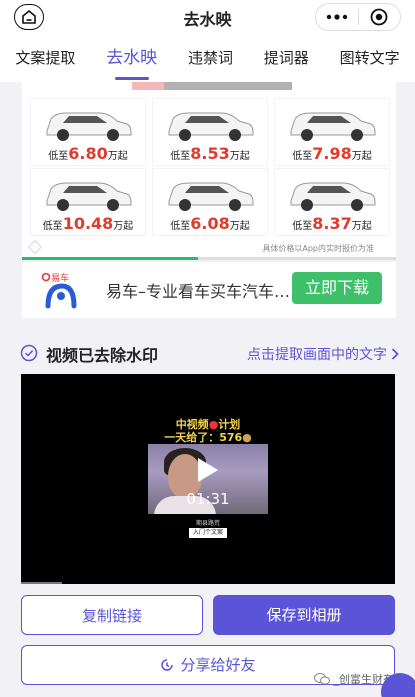 The height and width of the screenshot is (697, 415). I want to click on mini-program-capsule, so click(358, 17).